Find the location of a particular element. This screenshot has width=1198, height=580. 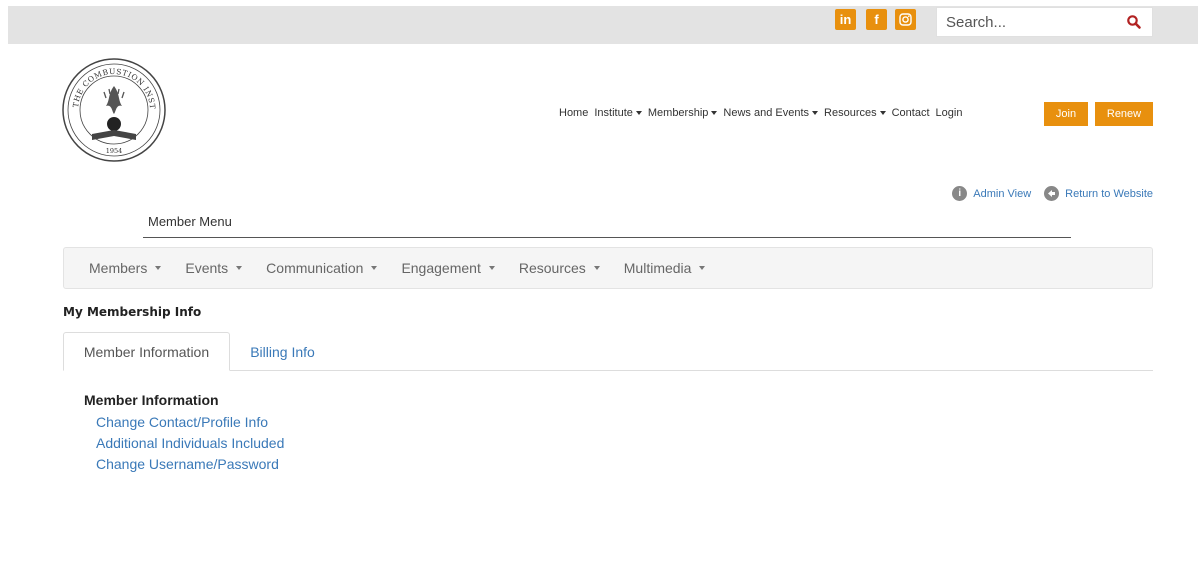

nav-membership: Membership is located at coordinates (683, 113).